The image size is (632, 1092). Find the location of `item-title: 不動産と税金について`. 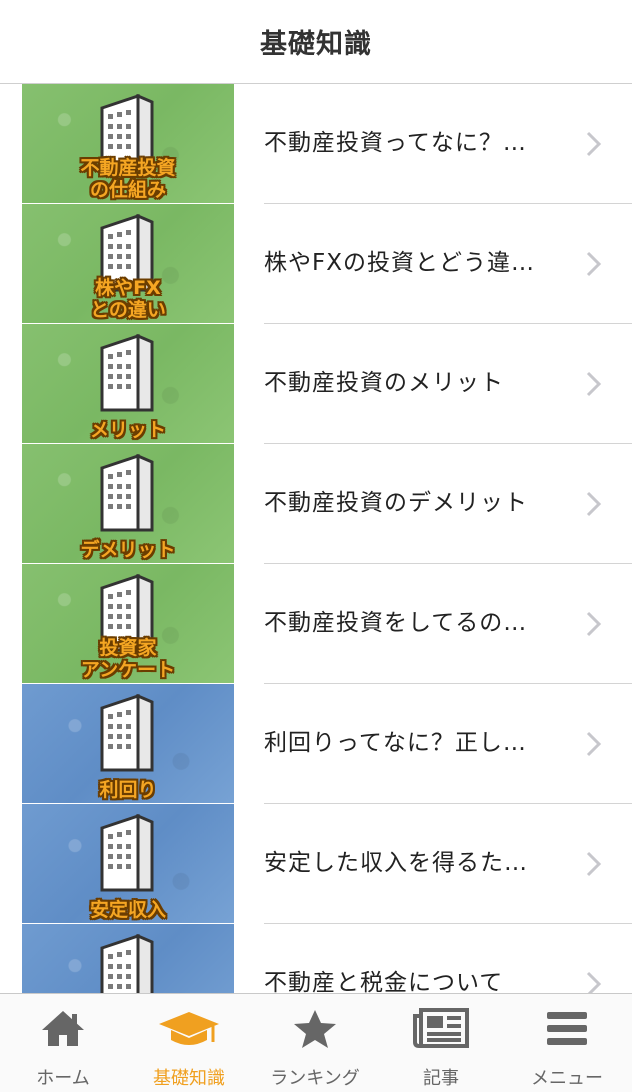

item-title: 不動産と税金について is located at coordinates (384, 981).